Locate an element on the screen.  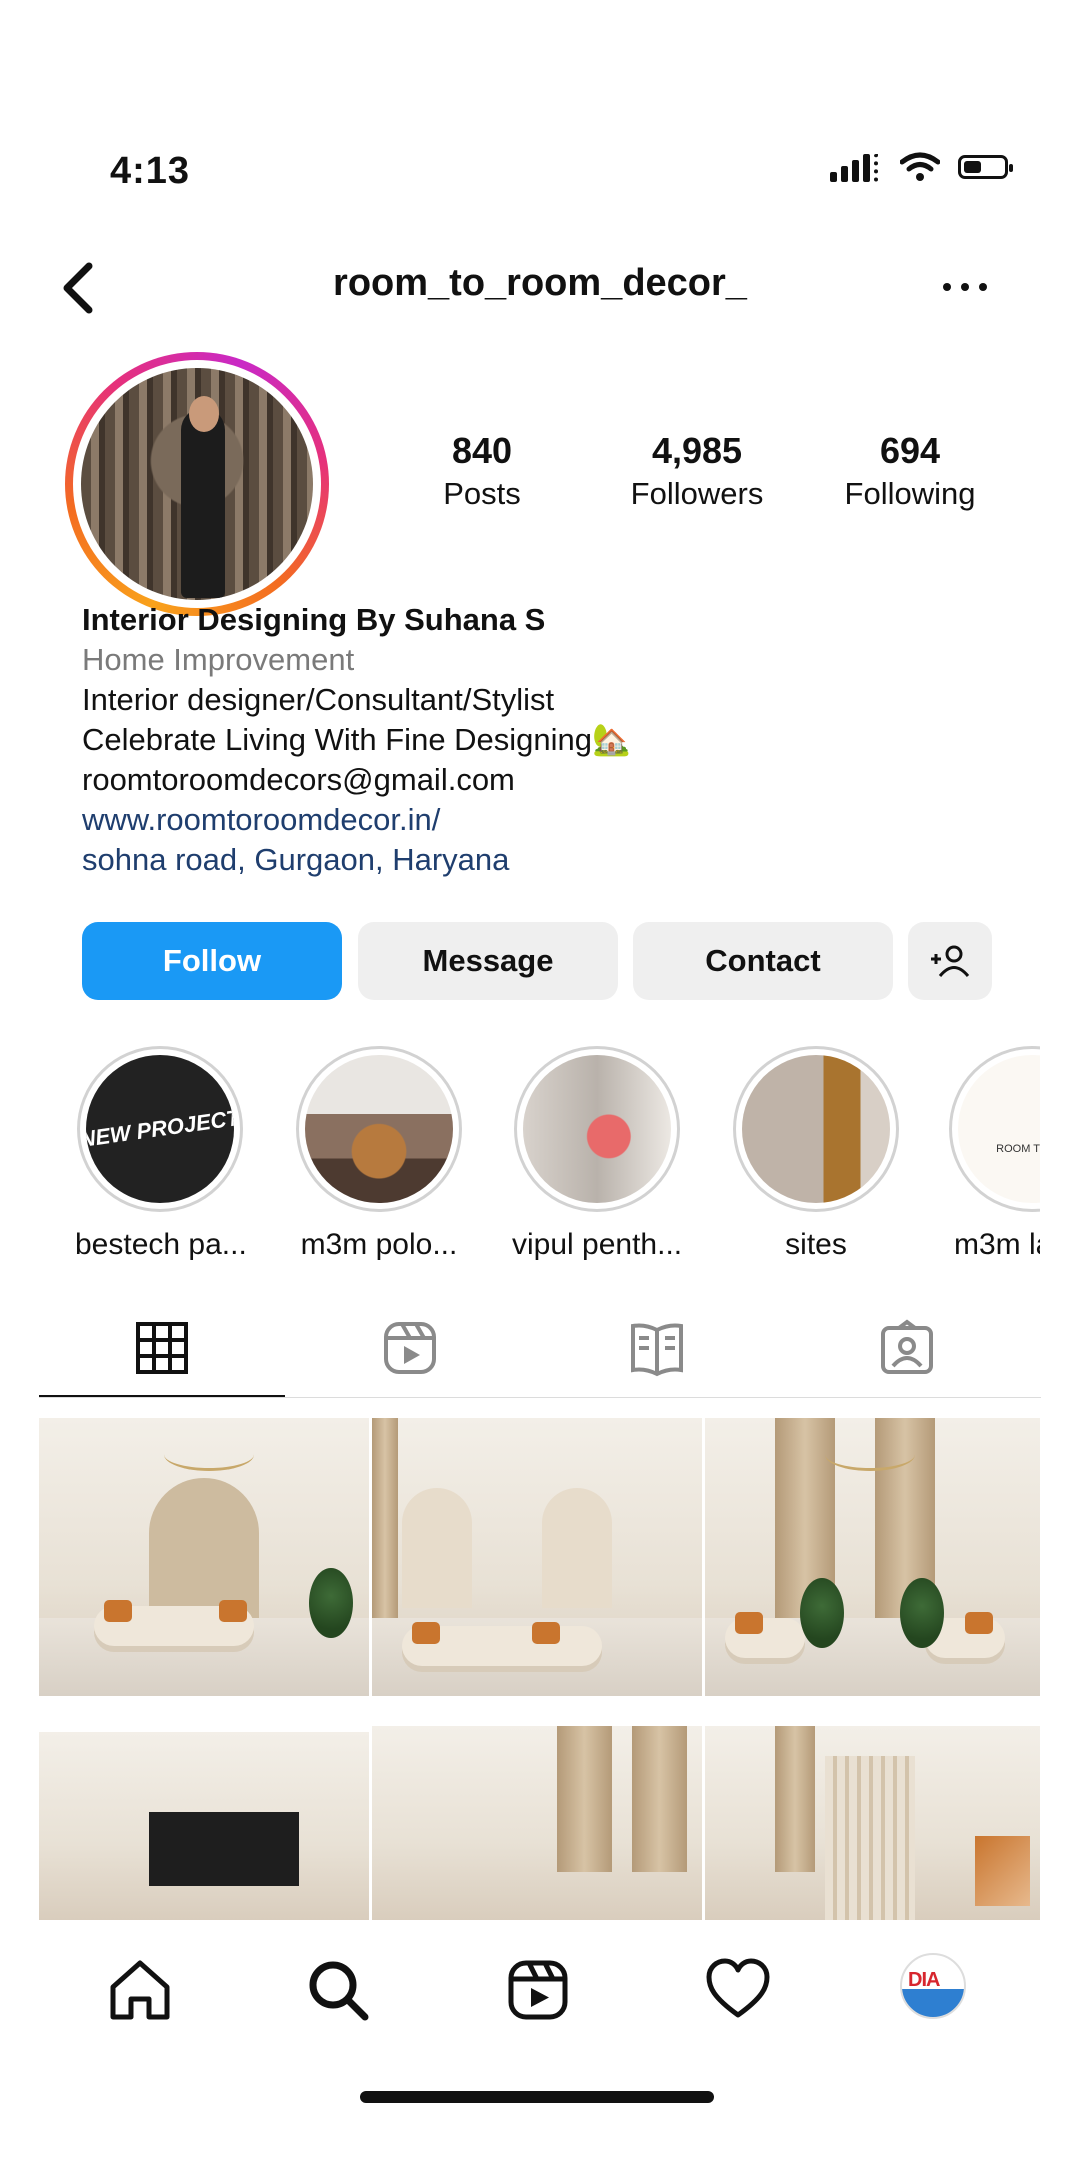
grid-icon is located at coordinates (162, 1348).